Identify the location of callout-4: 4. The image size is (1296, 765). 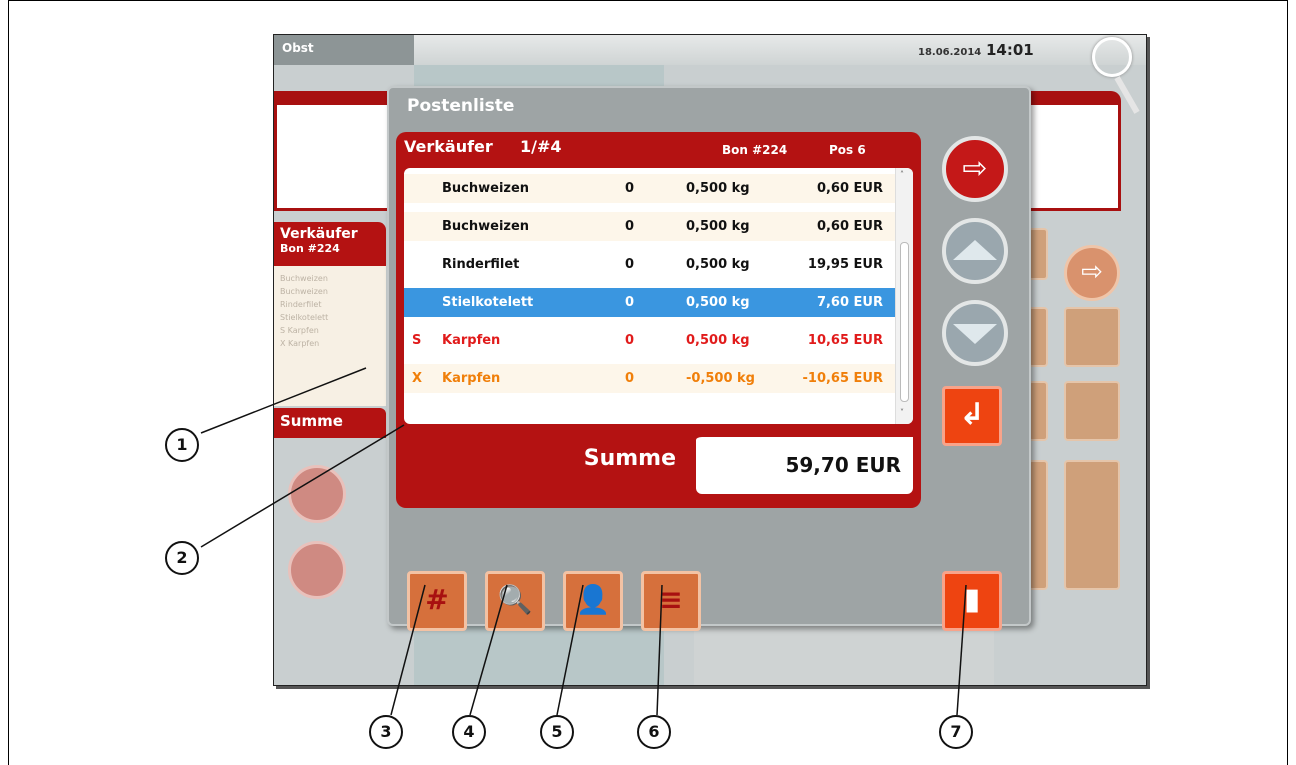
(469, 732).